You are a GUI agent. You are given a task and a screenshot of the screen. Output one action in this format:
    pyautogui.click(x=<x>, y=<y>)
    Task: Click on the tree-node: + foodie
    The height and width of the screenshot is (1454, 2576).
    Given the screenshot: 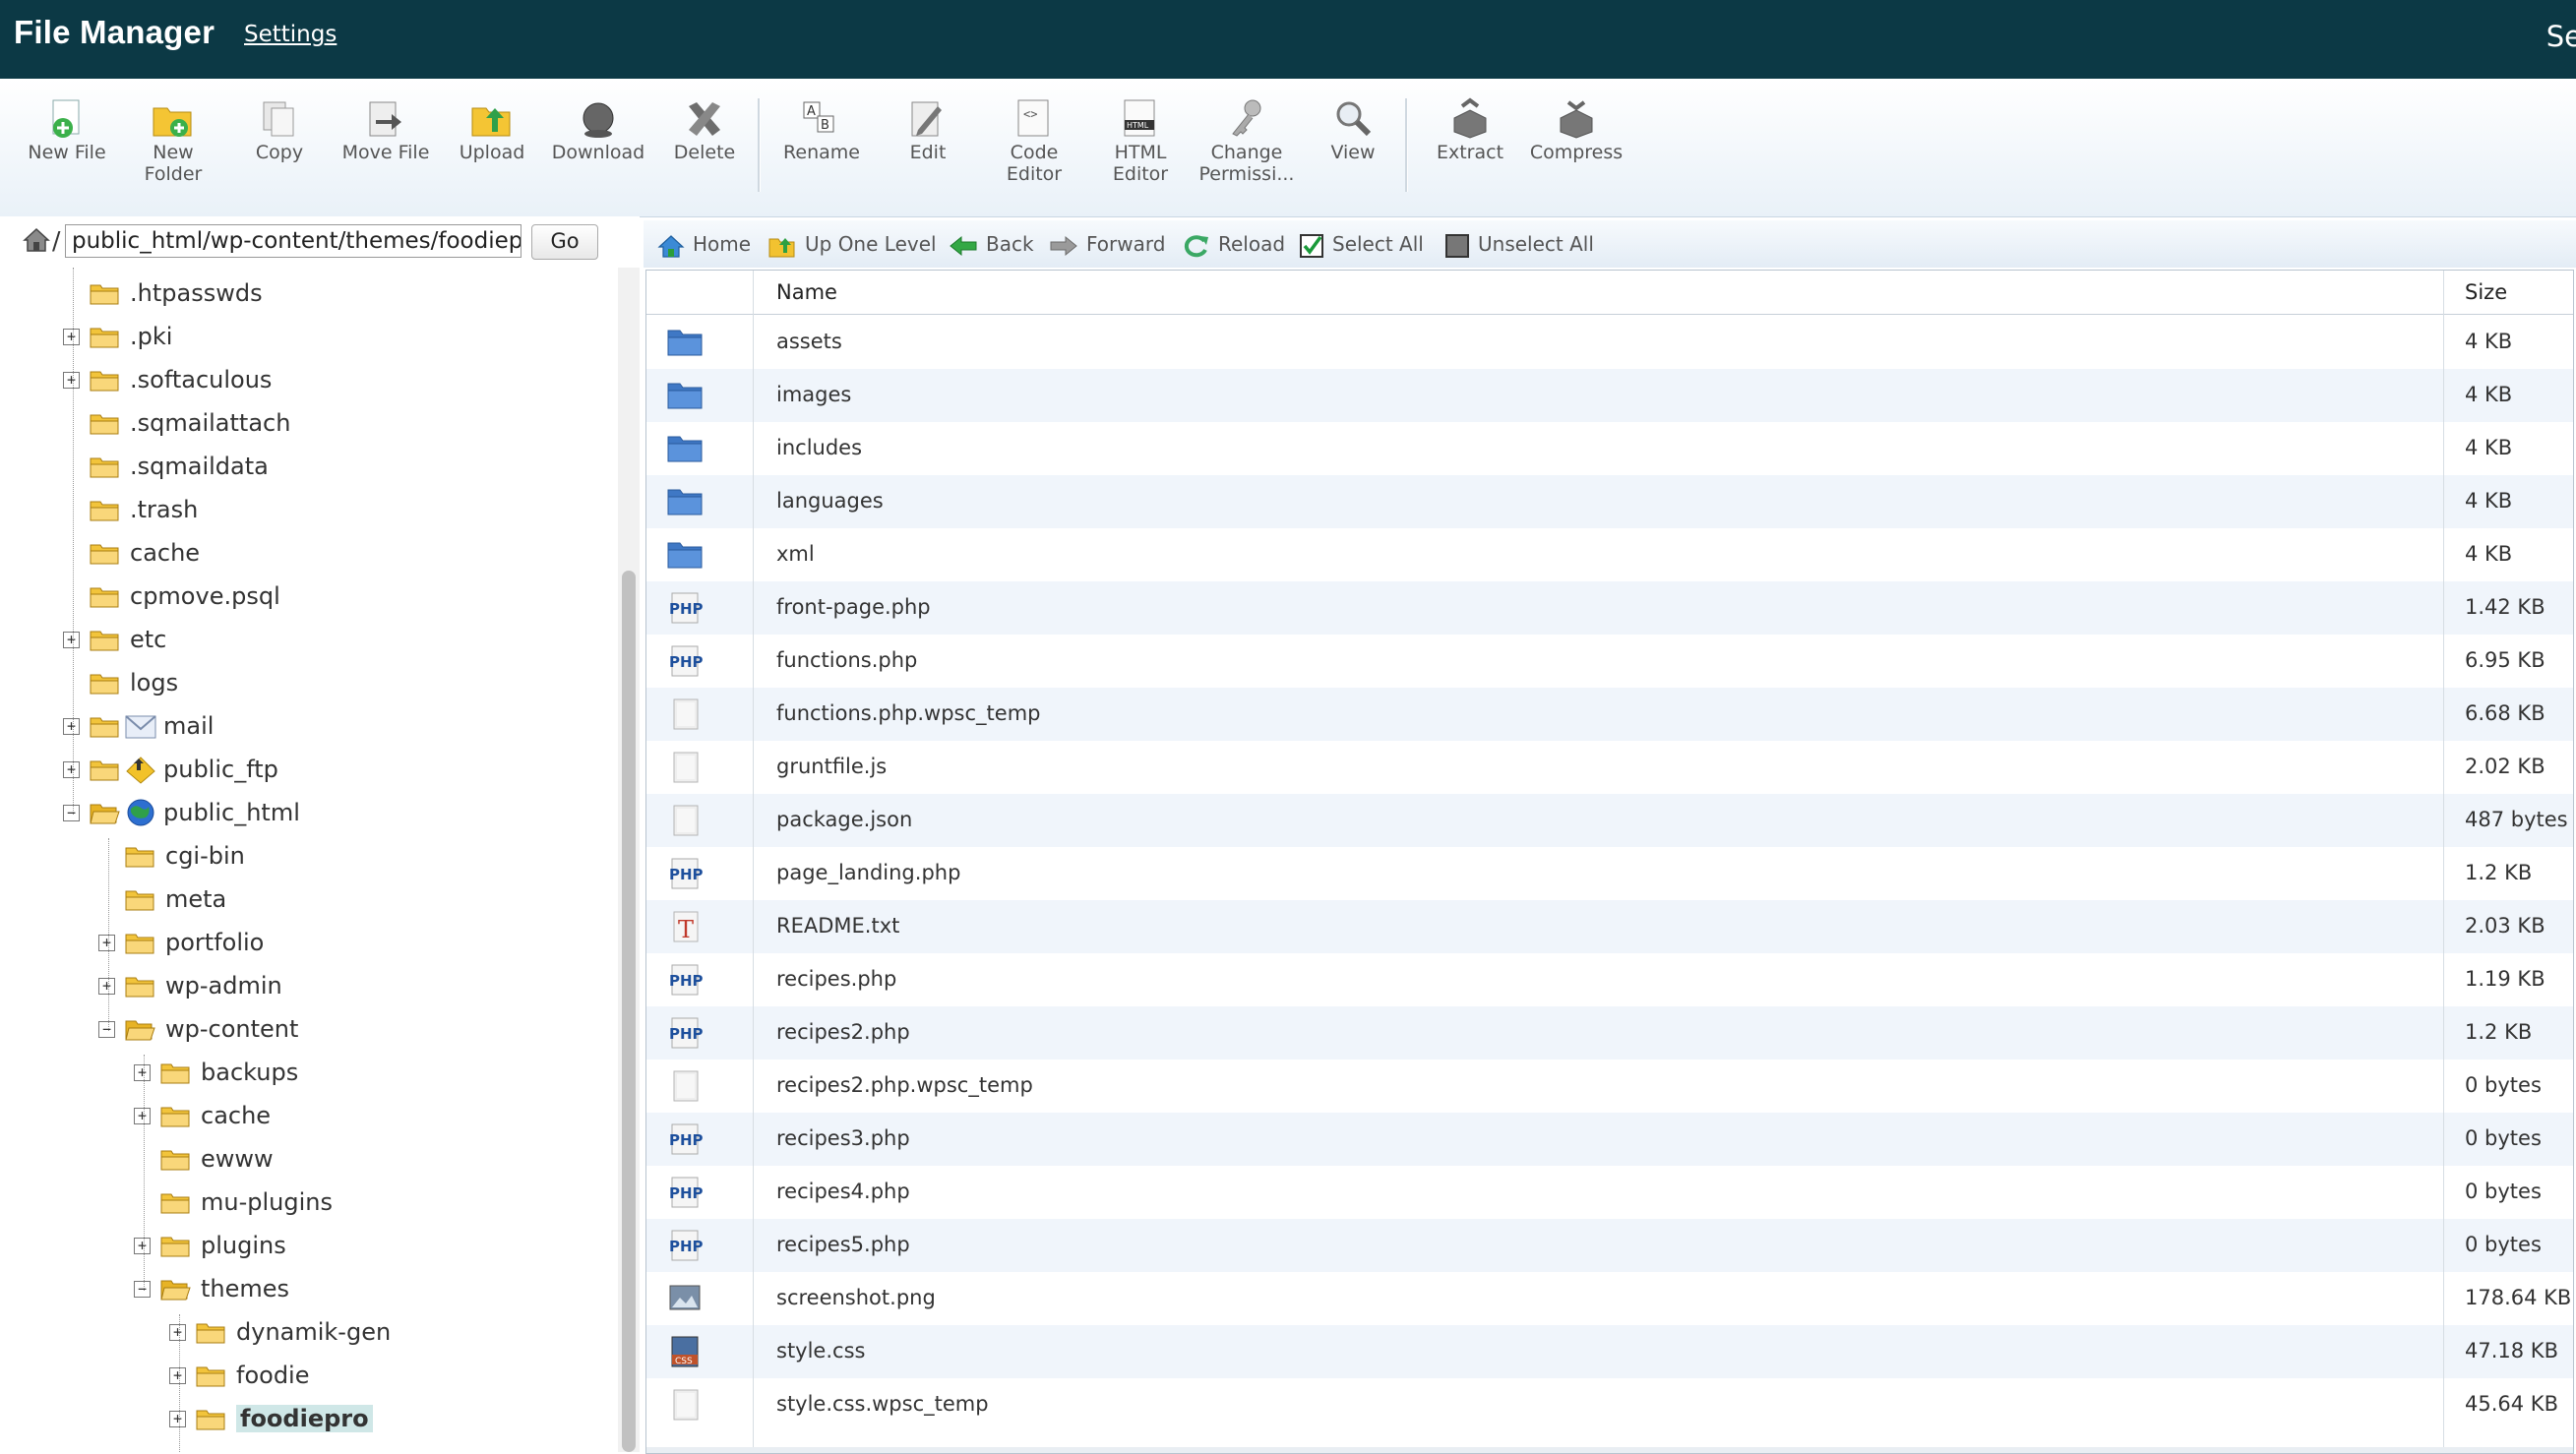 What is the action you would take?
    pyautogui.click(x=305, y=1377)
    